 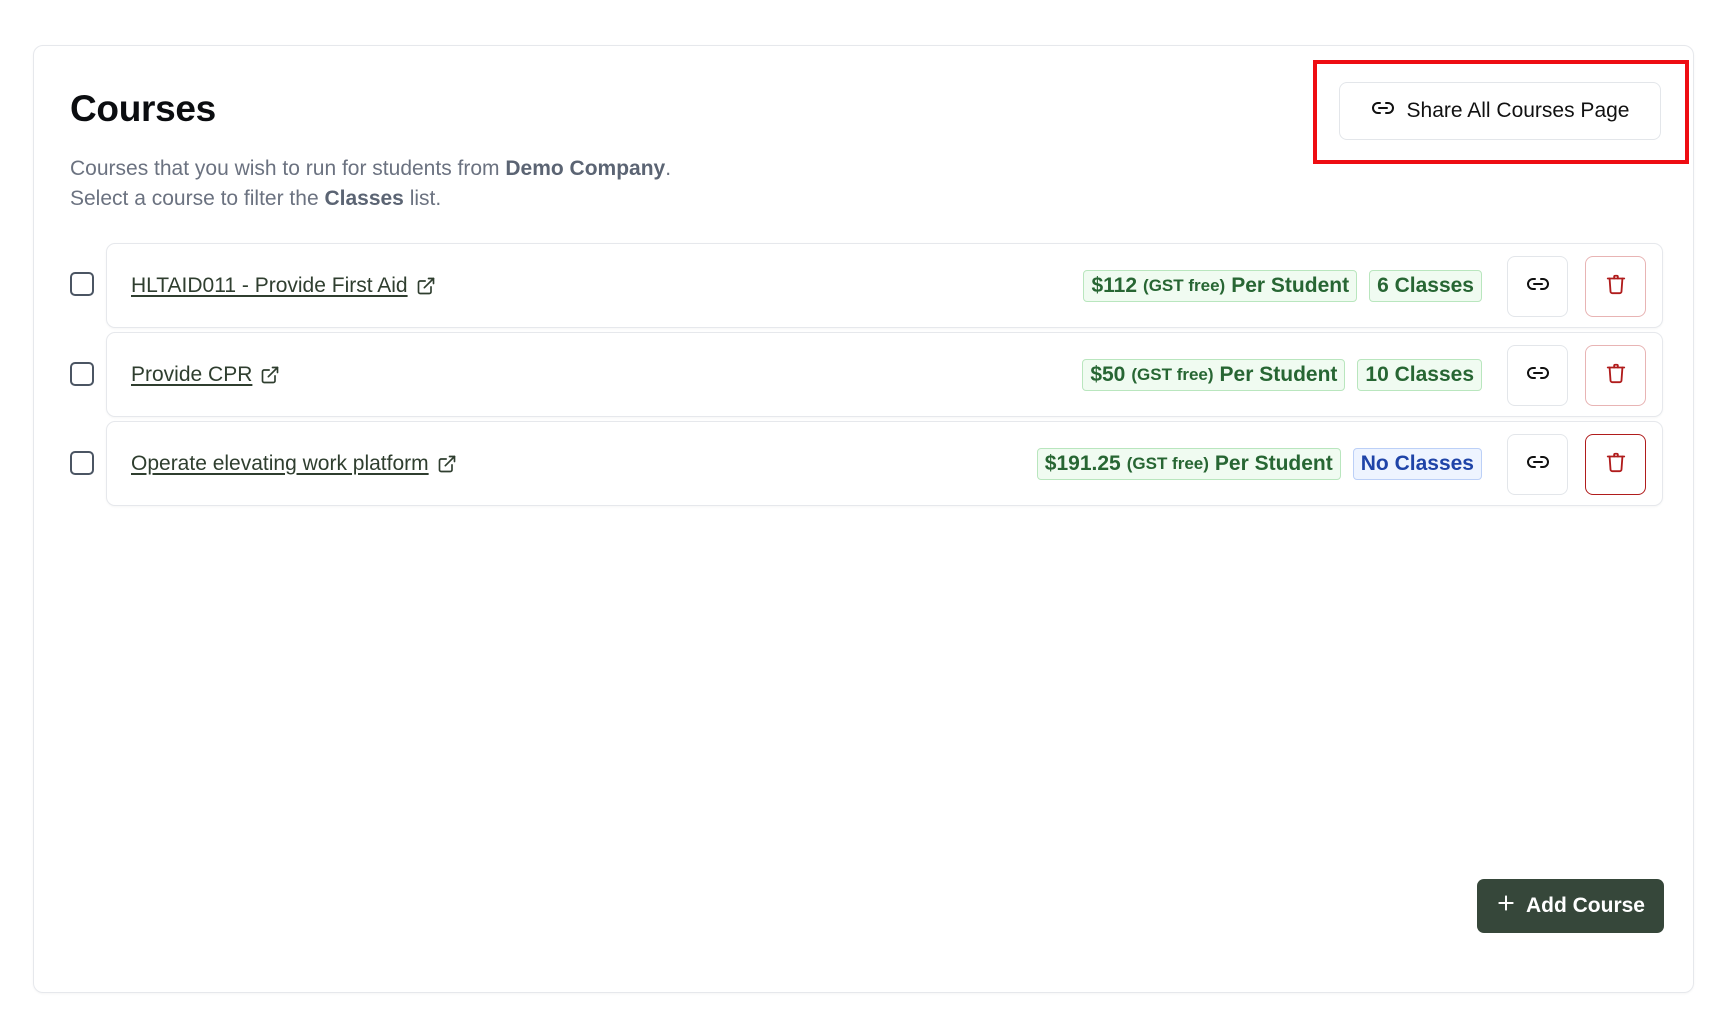 What do you see at coordinates (1518, 110) in the screenshot?
I see `share-all-courses-label: Share All Courses Page` at bounding box center [1518, 110].